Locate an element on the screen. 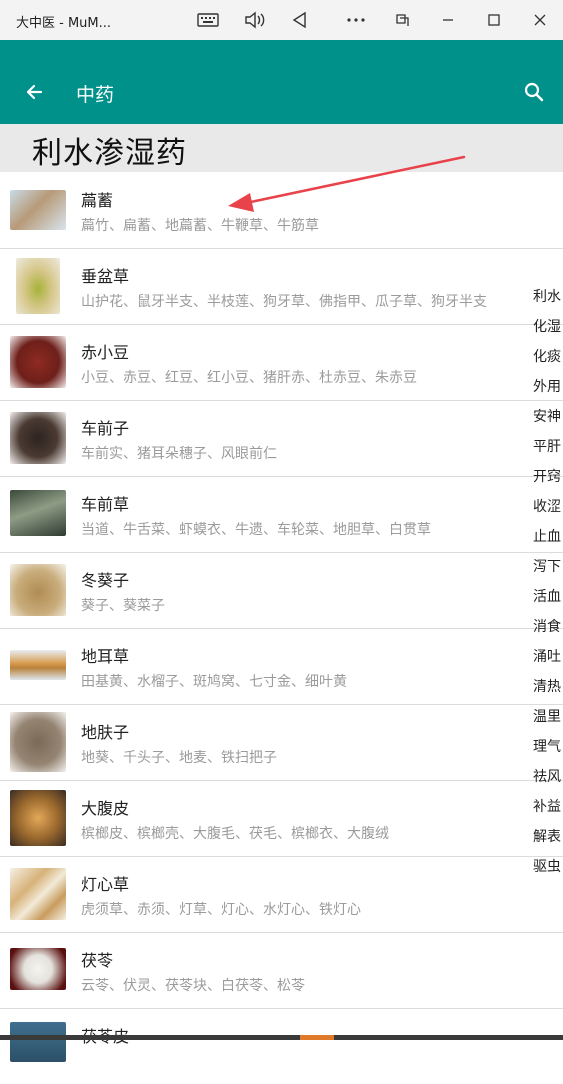  herb-aliases: 山护花、鼠牙半支、半枝莲、狗牙草、佛指甲、瓜子草、狗牙半支 is located at coordinates (284, 302).